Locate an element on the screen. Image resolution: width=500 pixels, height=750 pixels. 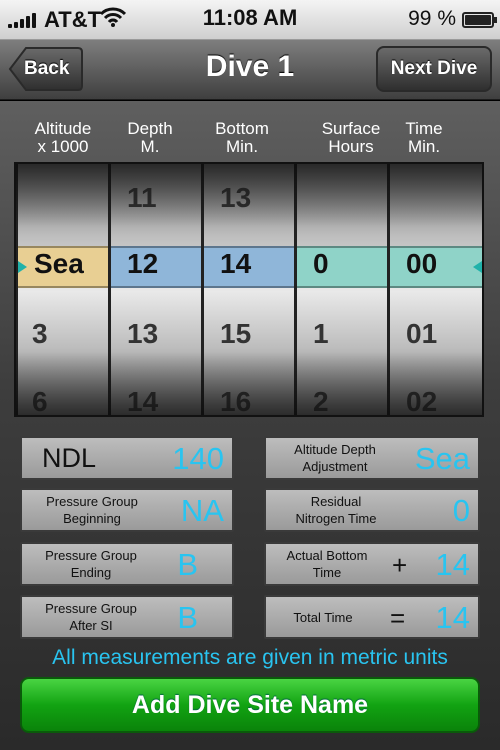
bottom-time-wheel: 13 14 15 16 is located at coordinates (249, 290).